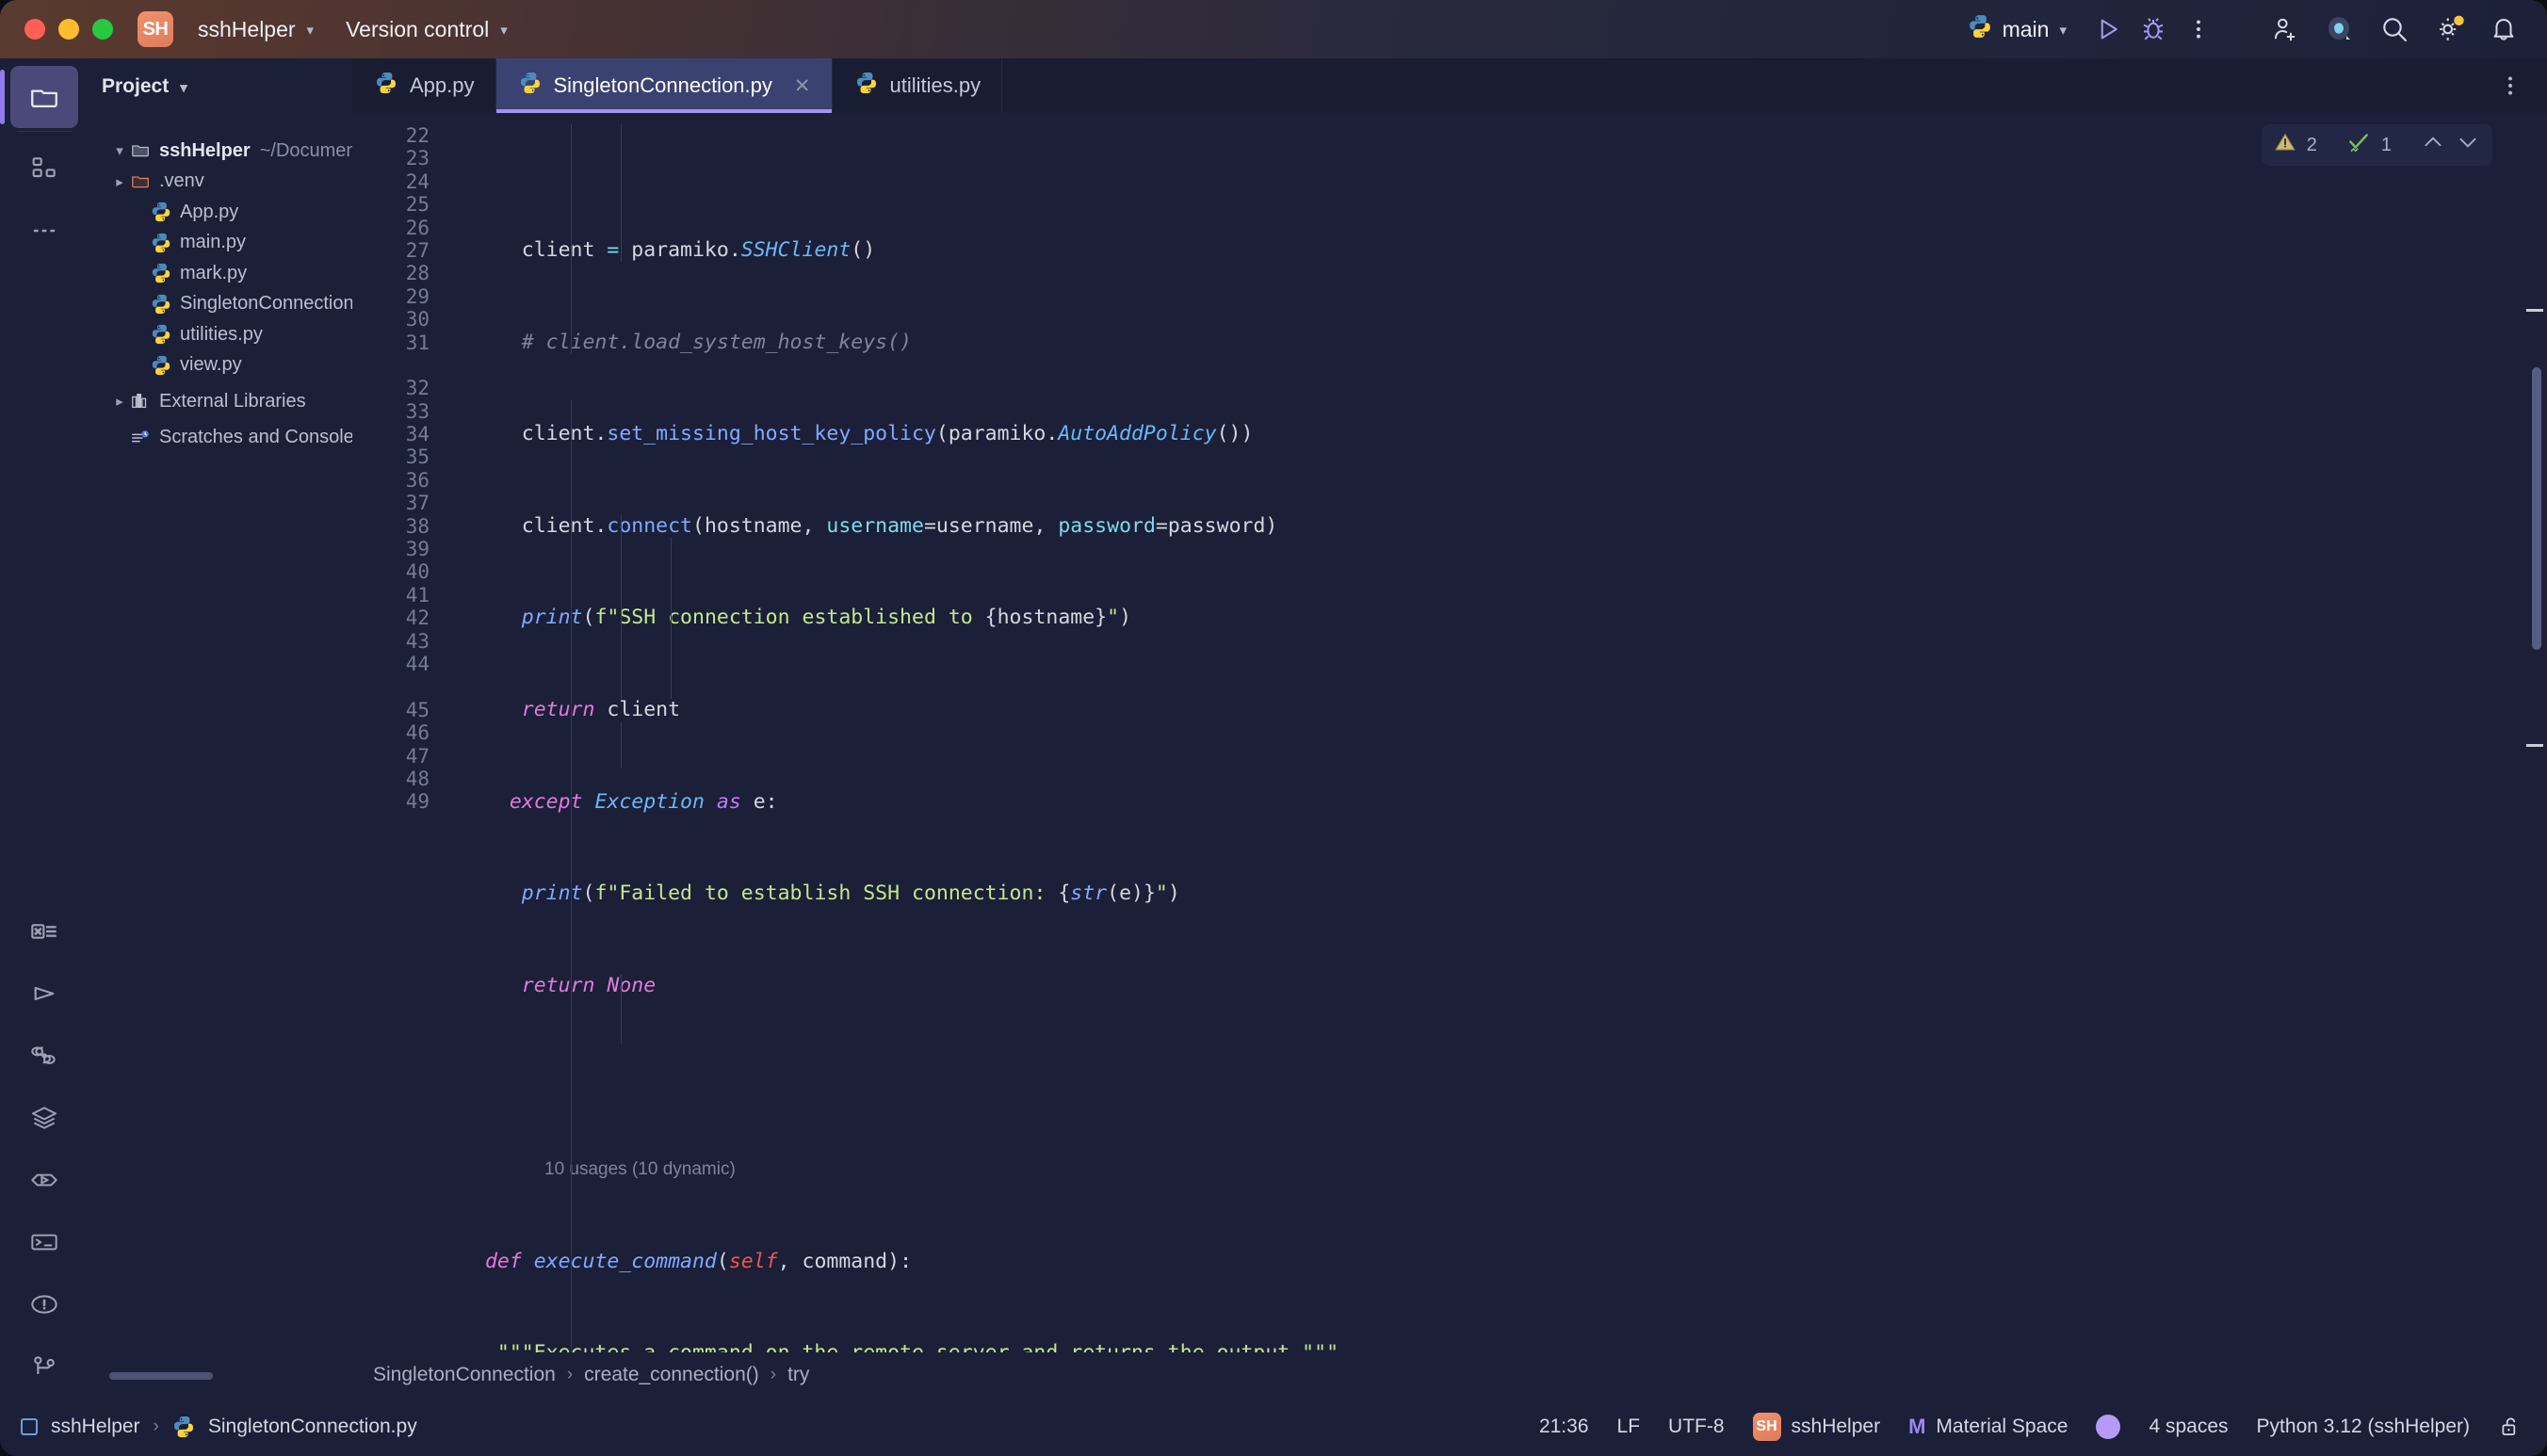 The width and height of the screenshot is (2547, 1456). I want to click on tab-app-py: App.py, so click(424, 85).